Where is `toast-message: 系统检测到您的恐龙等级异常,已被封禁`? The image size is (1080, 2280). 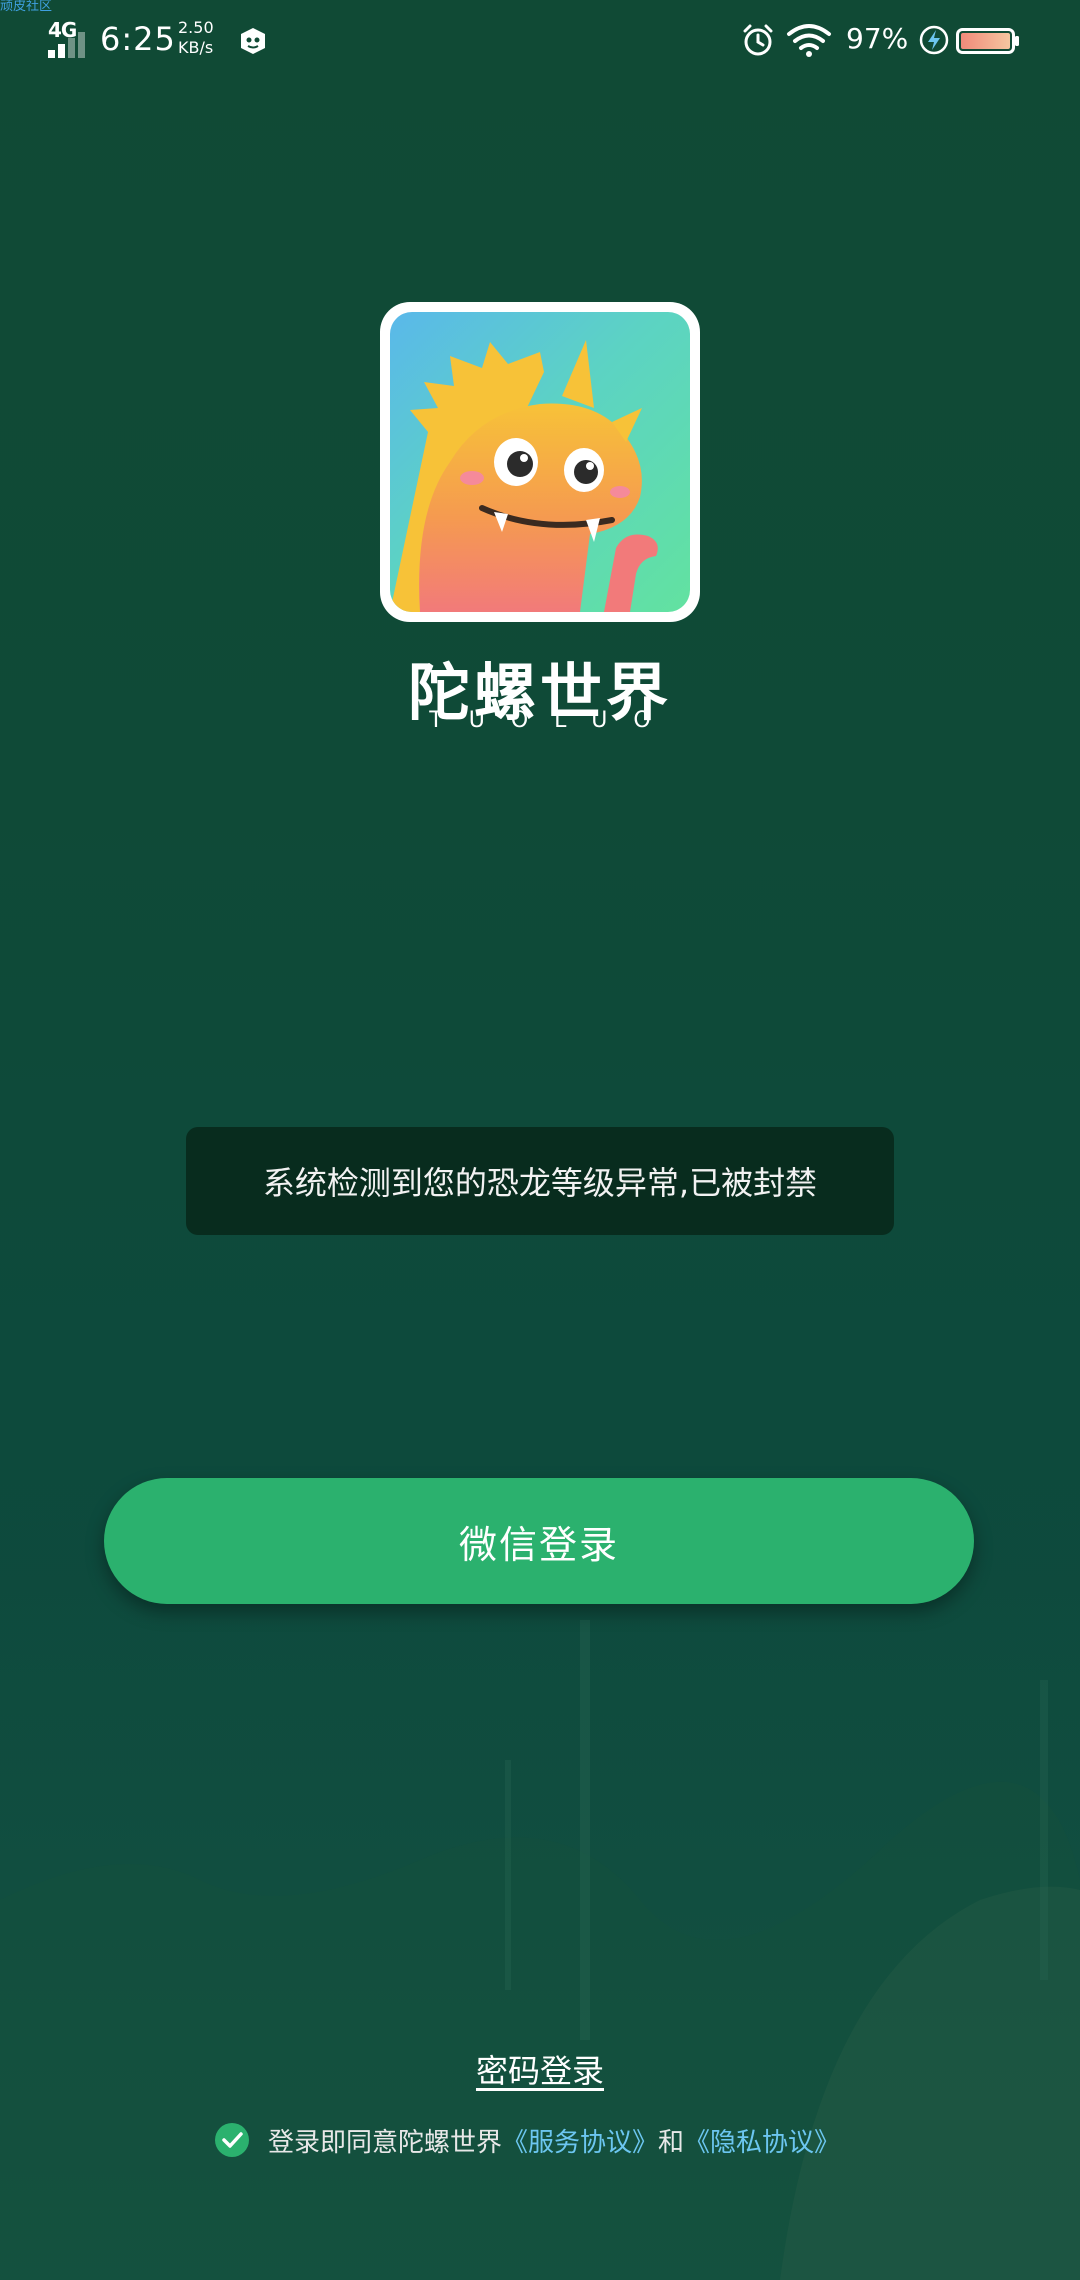 toast-message: 系统检测到您的恐龙等级异常,已被封禁 is located at coordinates (540, 1183).